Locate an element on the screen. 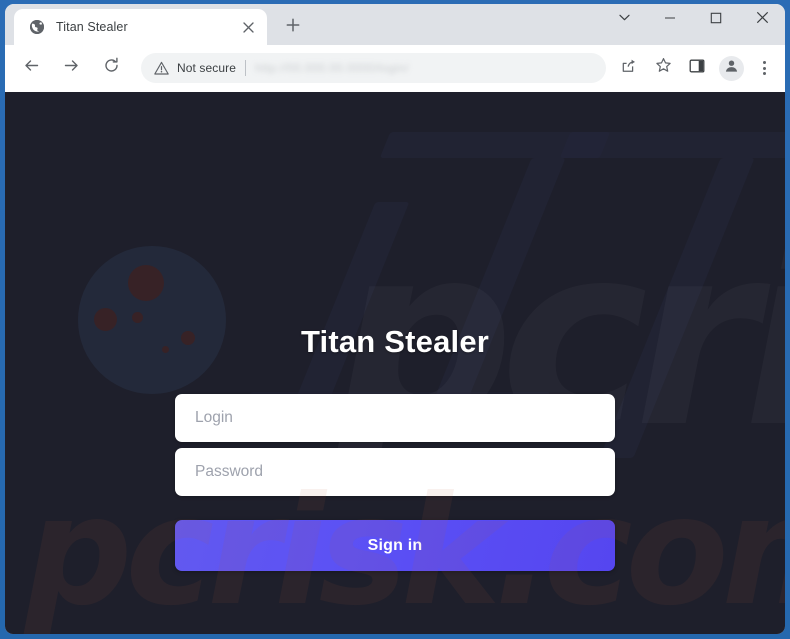  arrow-right-icon is located at coordinates (71, 68).